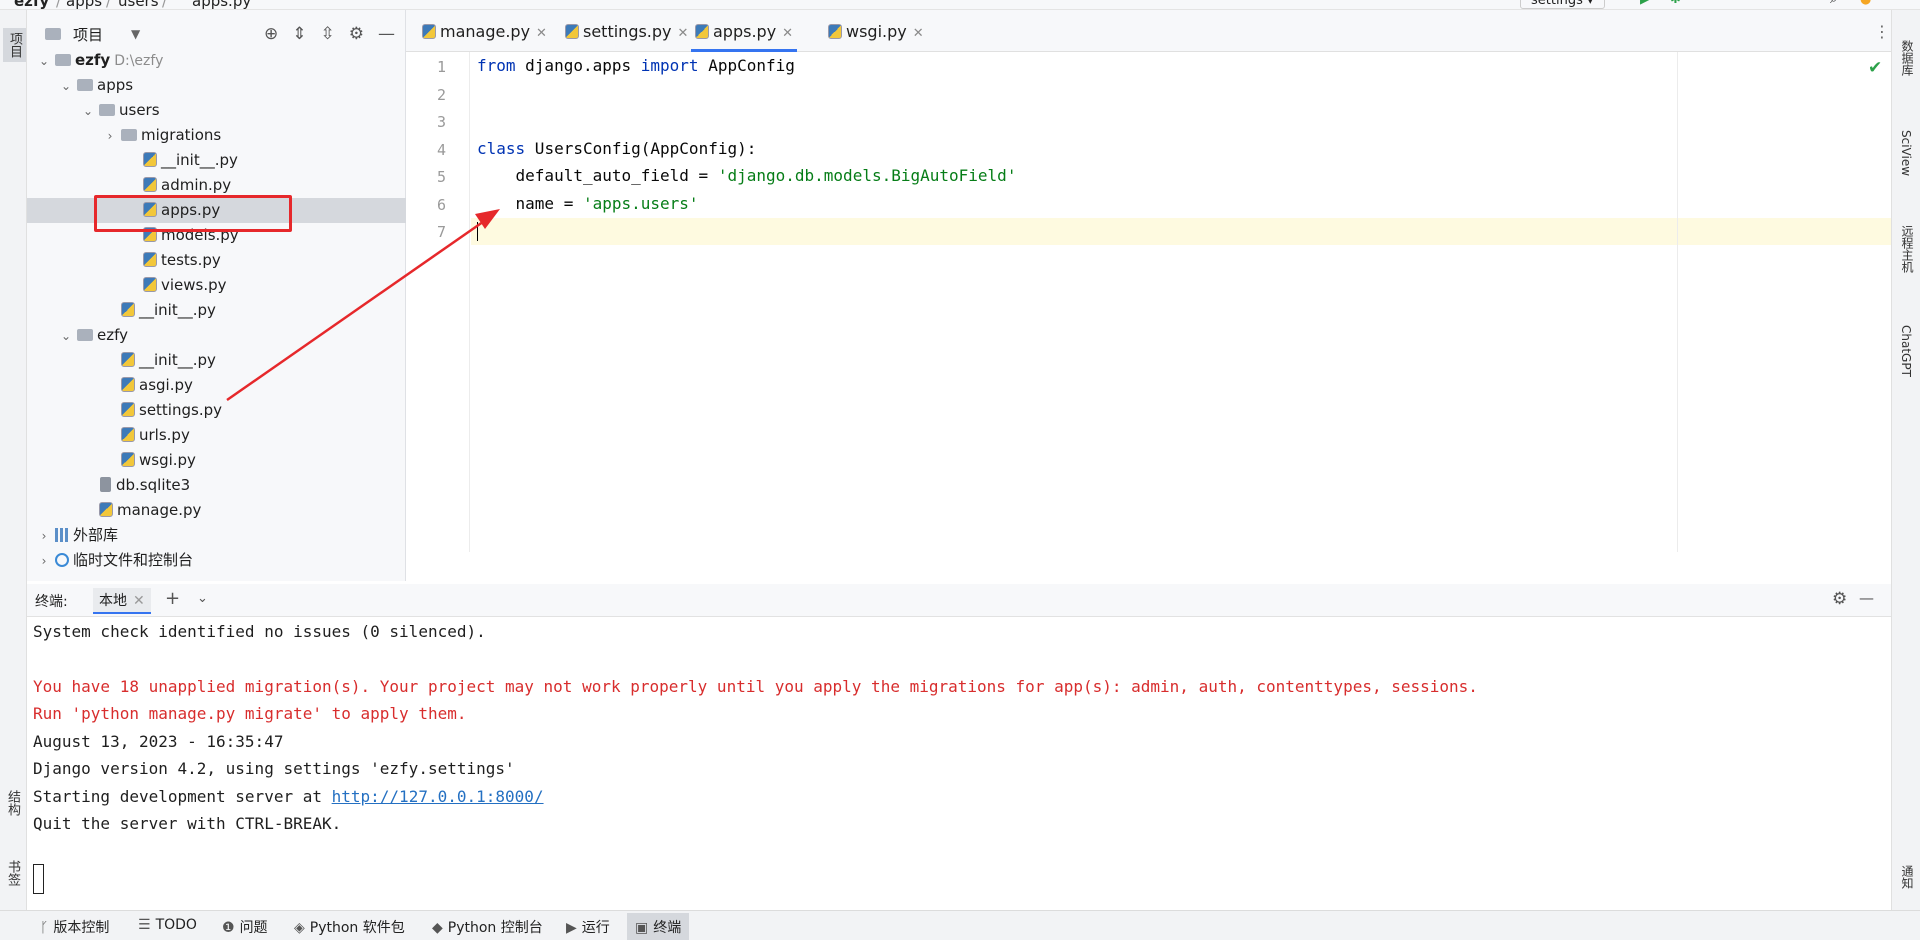 The image size is (1920, 940). Describe the element at coordinates (216, 135) in the screenshot. I see `tree-item: › migrations` at that location.